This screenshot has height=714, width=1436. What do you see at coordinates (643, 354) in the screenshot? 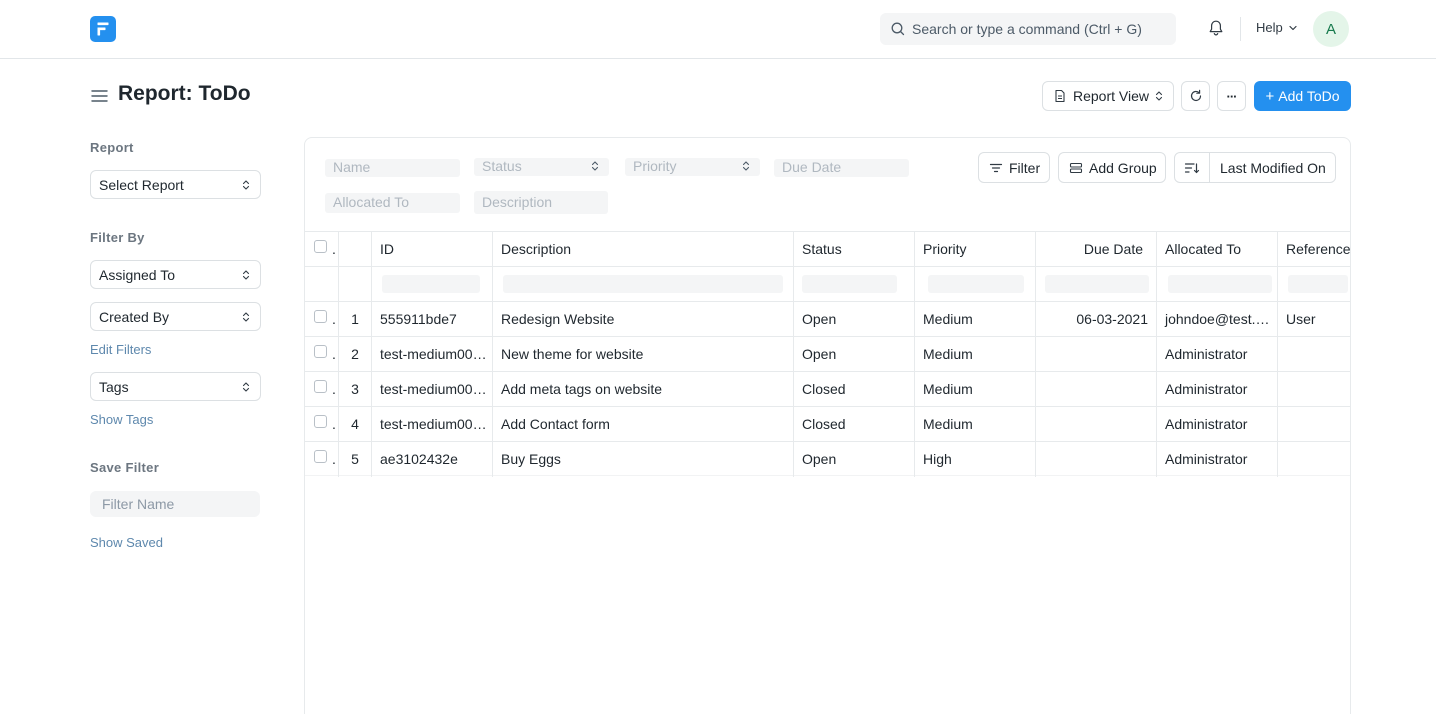
I see `cell-description: New theme for website` at bounding box center [643, 354].